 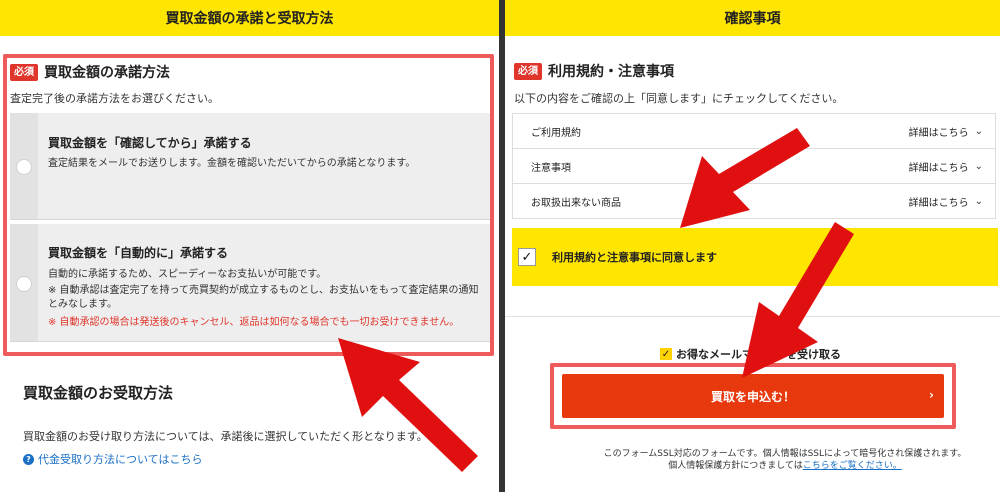 What do you see at coordinates (556, 133) in the screenshot?
I see `term-label: ご利用規約` at bounding box center [556, 133].